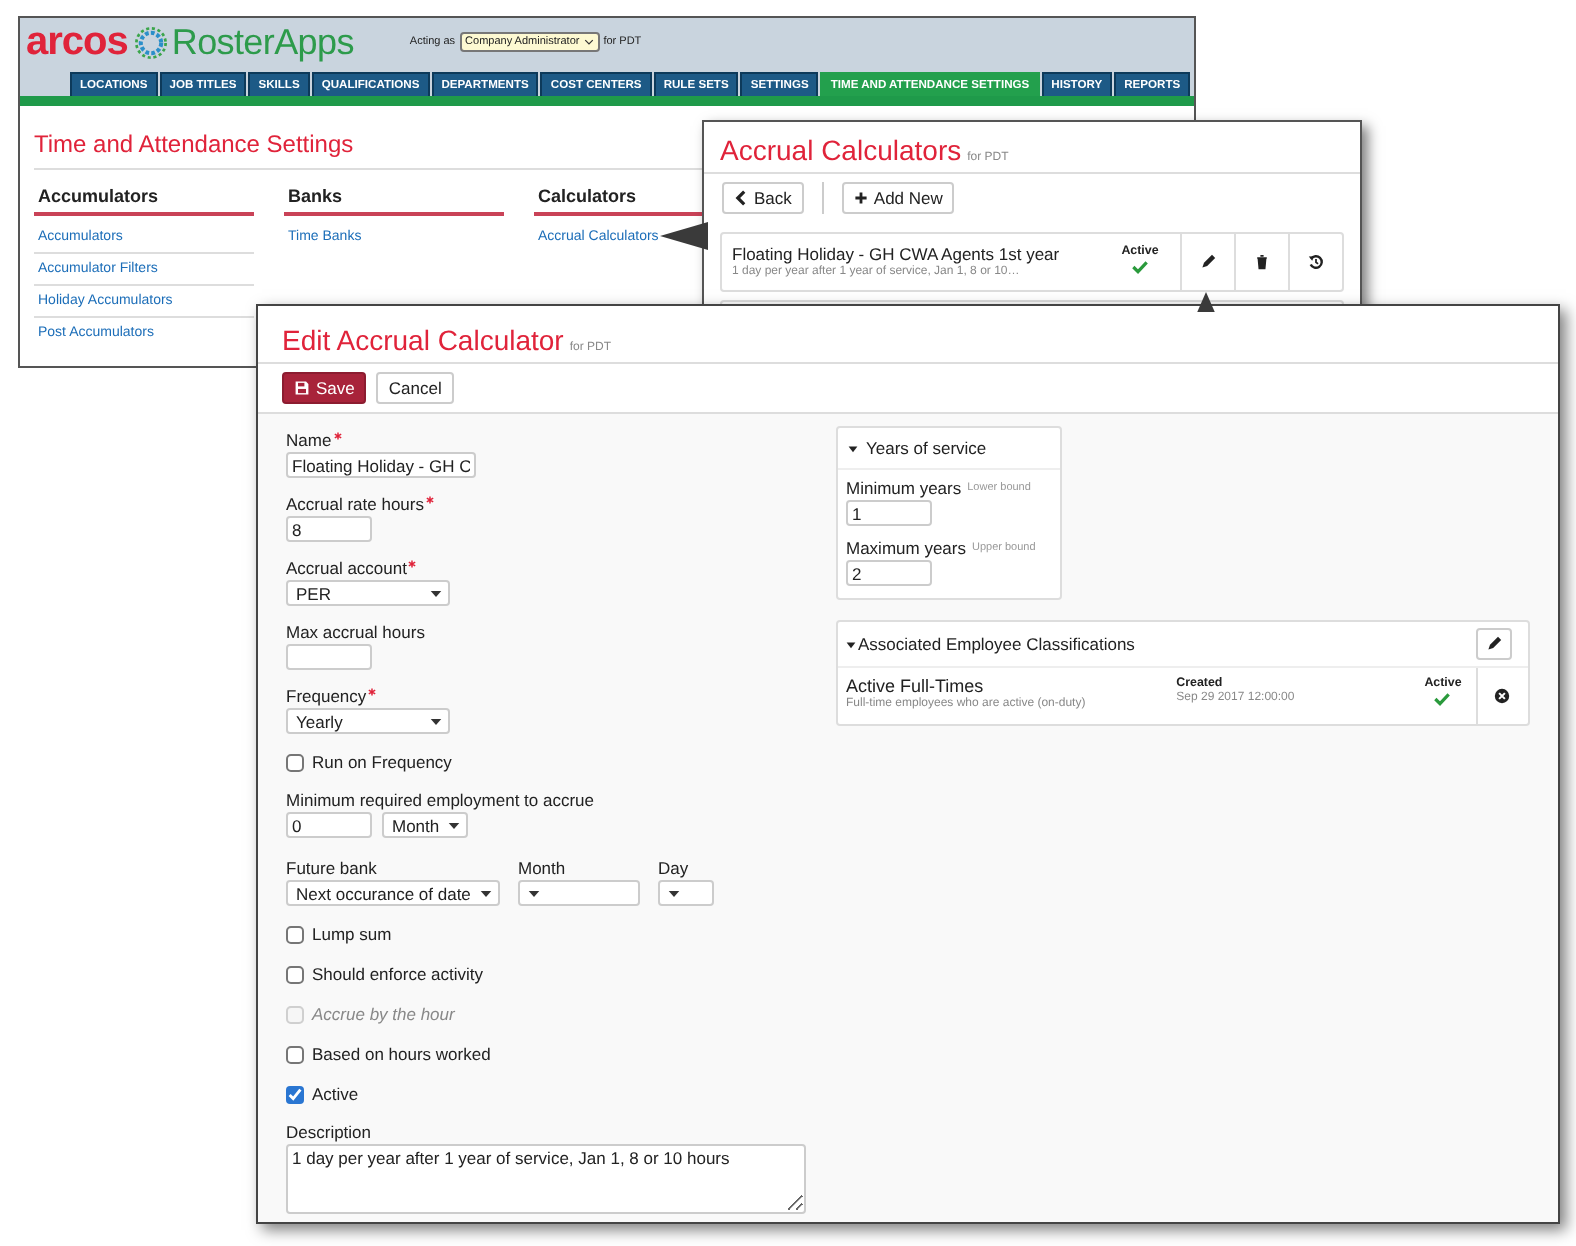 Image resolution: width=1576 pixels, height=1246 pixels. Describe the element at coordinates (546, 1179) in the screenshot. I see `description-field: 1 day per year after 1 year of service, Jan 1, 8 or 10 hours` at that location.